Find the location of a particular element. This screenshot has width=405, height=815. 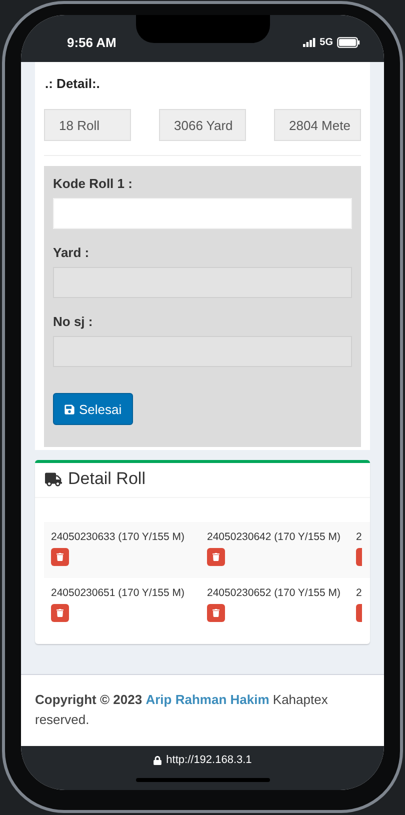

field-label: Kode Roll 1 : is located at coordinates (93, 183).